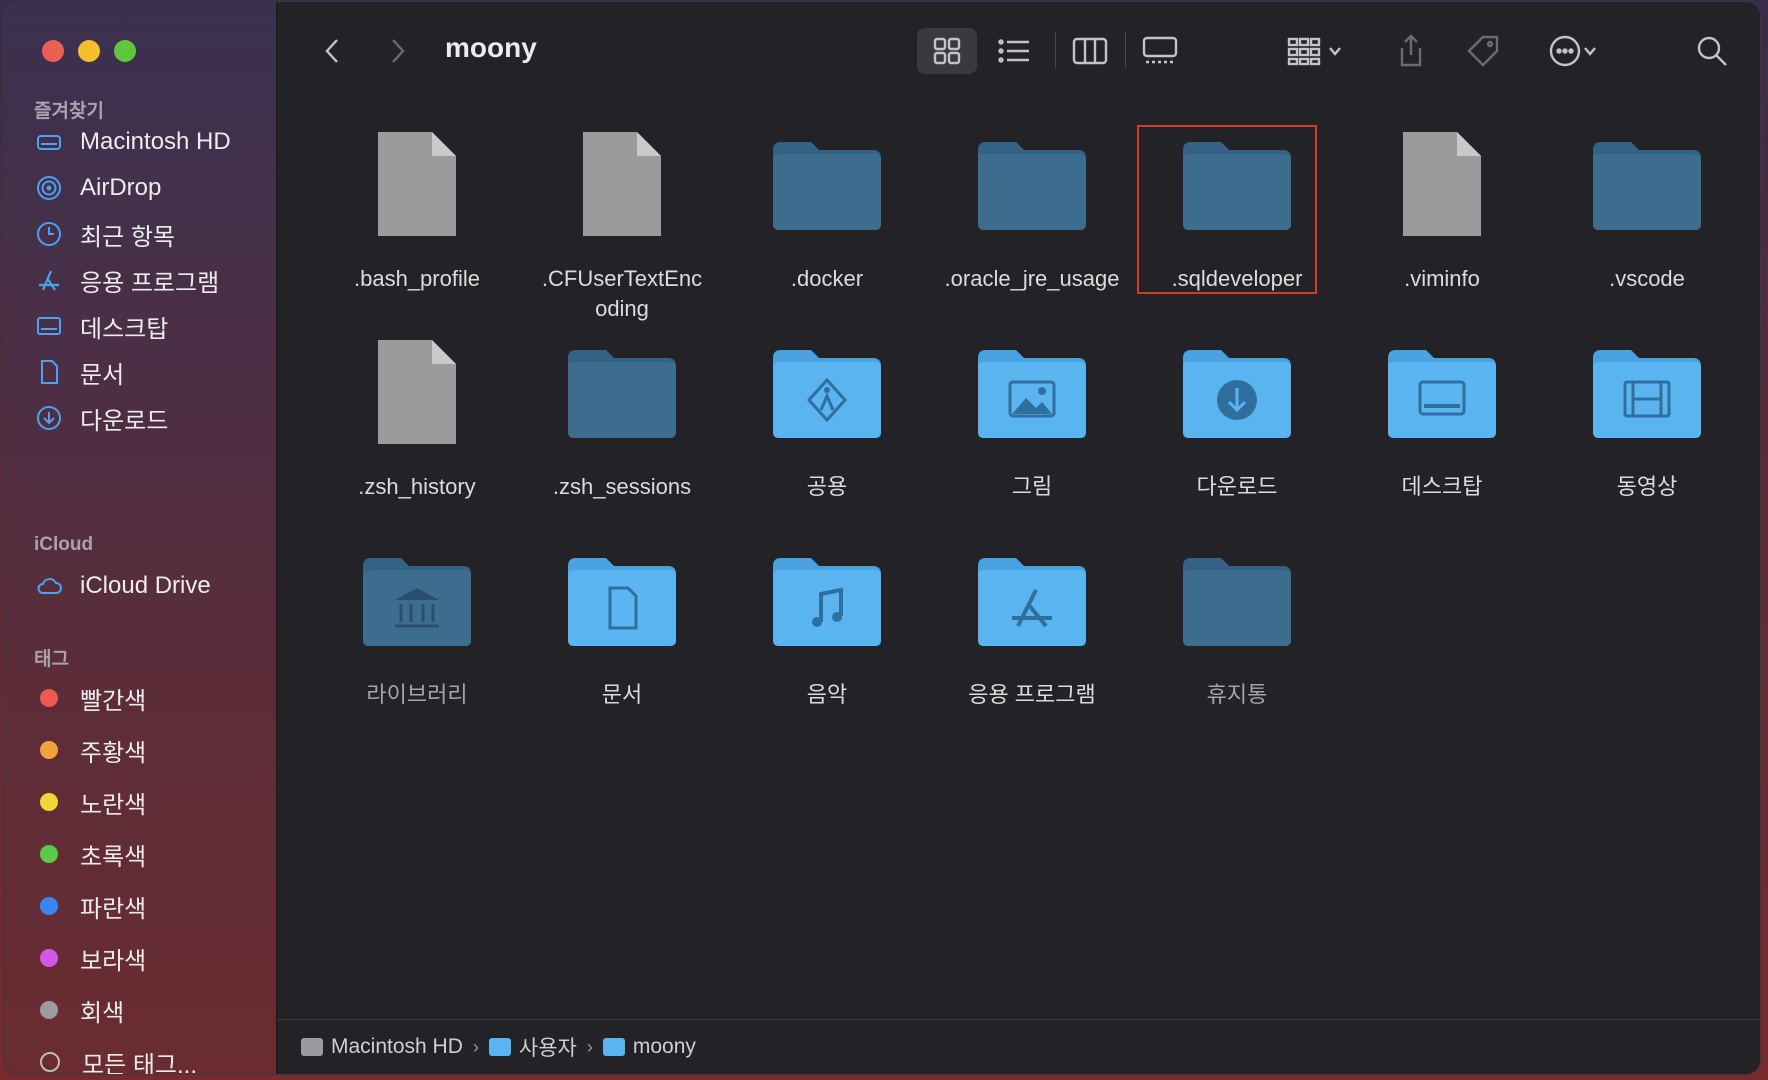 This screenshot has width=1768, height=1080. What do you see at coordinates (149, 372) in the screenshot?
I see `sidebar-item-documents: 문서` at bounding box center [149, 372].